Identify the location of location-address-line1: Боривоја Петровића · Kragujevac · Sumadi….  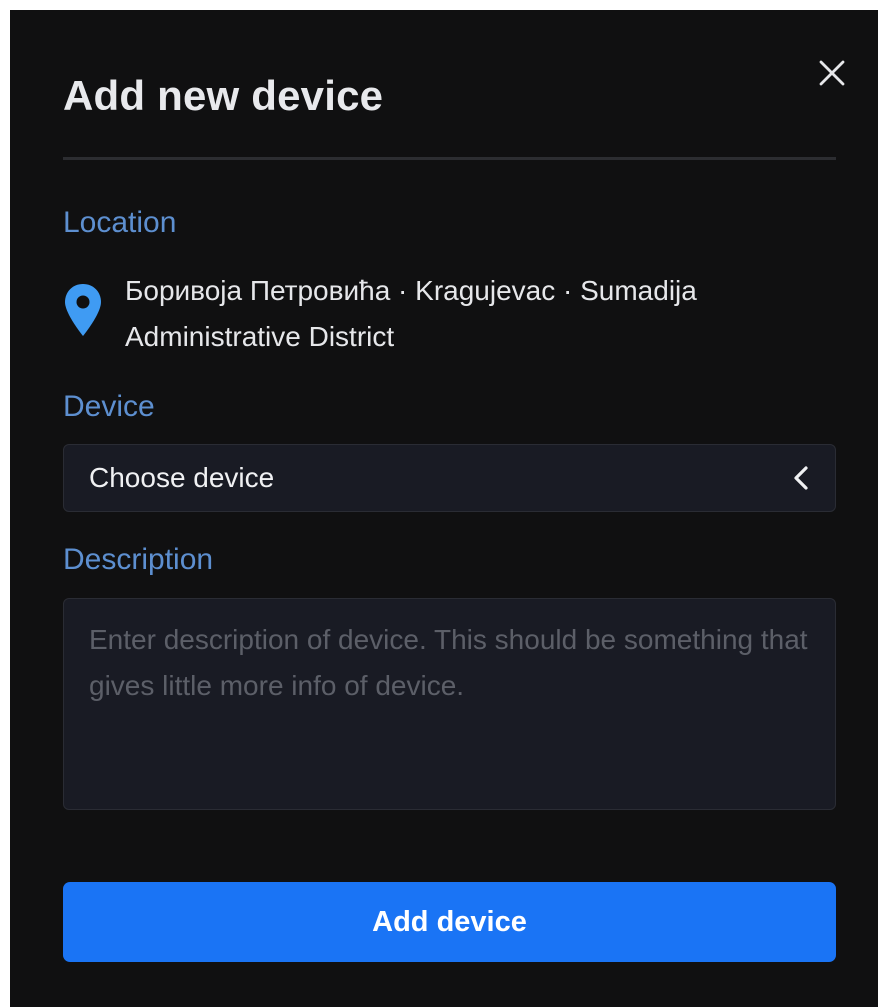
(411, 290).